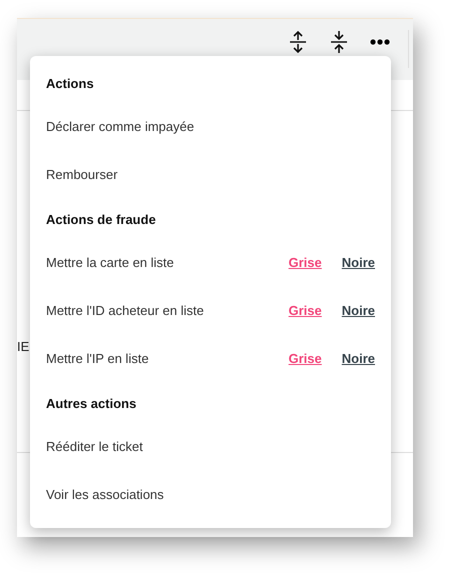 The height and width of the screenshot is (585, 461). Describe the element at coordinates (339, 42) in the screenshot. I see `collapse-icon` at that location.